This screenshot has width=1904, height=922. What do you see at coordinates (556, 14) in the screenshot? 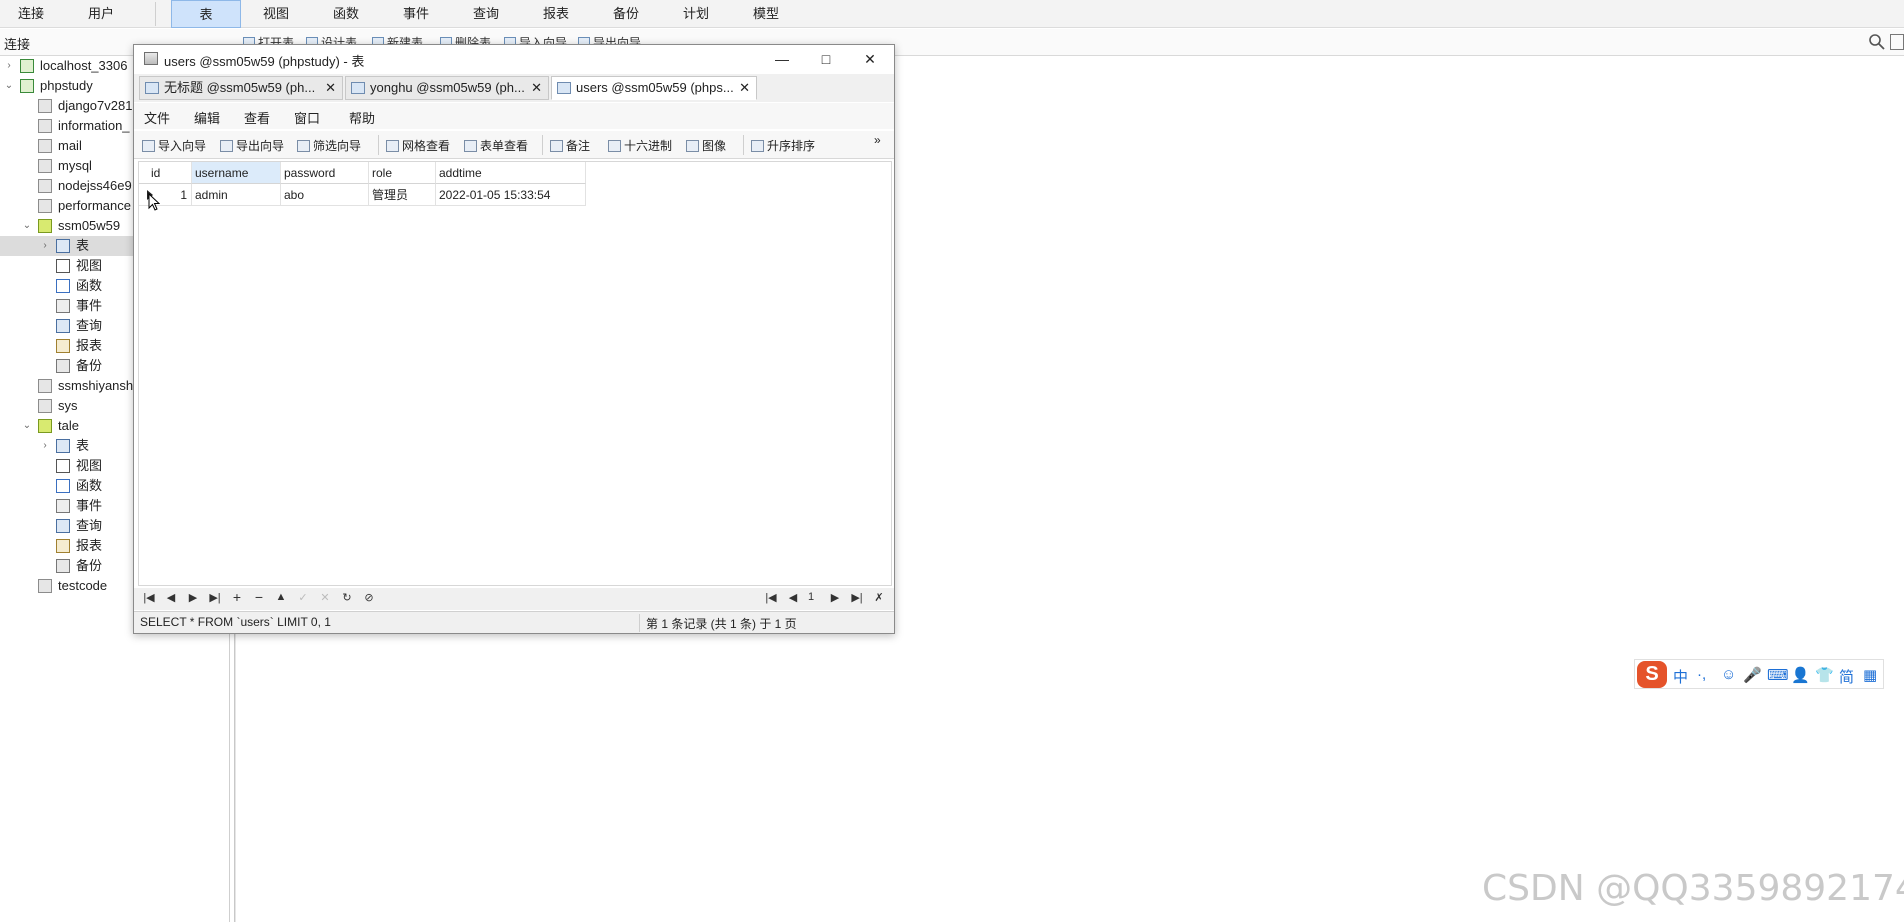
I see `toolbar-report-button: 报表` at bounding box center [556, 14].